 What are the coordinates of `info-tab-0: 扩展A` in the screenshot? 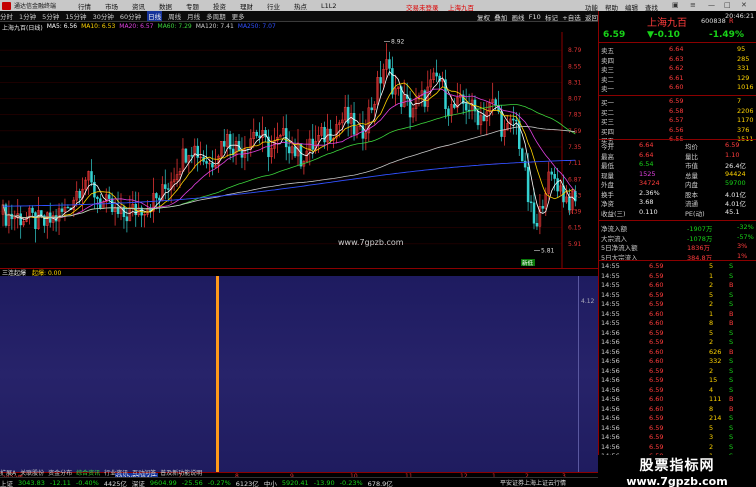 It's located at (8, 472).